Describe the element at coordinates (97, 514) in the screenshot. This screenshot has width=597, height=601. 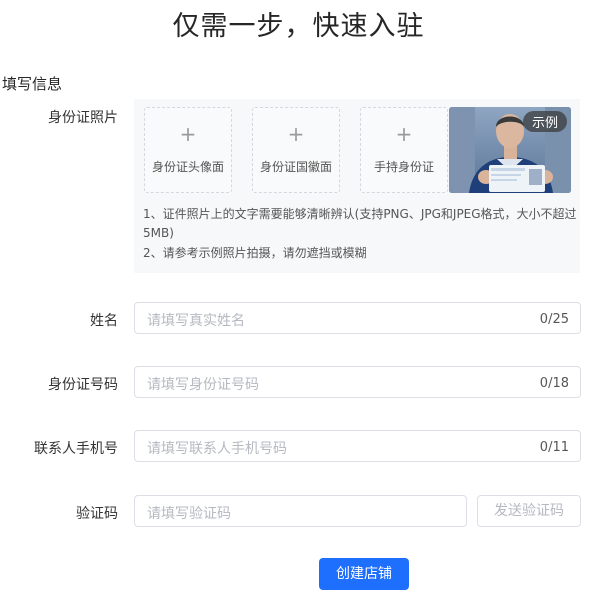
I see `code-label: 验证码` at that location.